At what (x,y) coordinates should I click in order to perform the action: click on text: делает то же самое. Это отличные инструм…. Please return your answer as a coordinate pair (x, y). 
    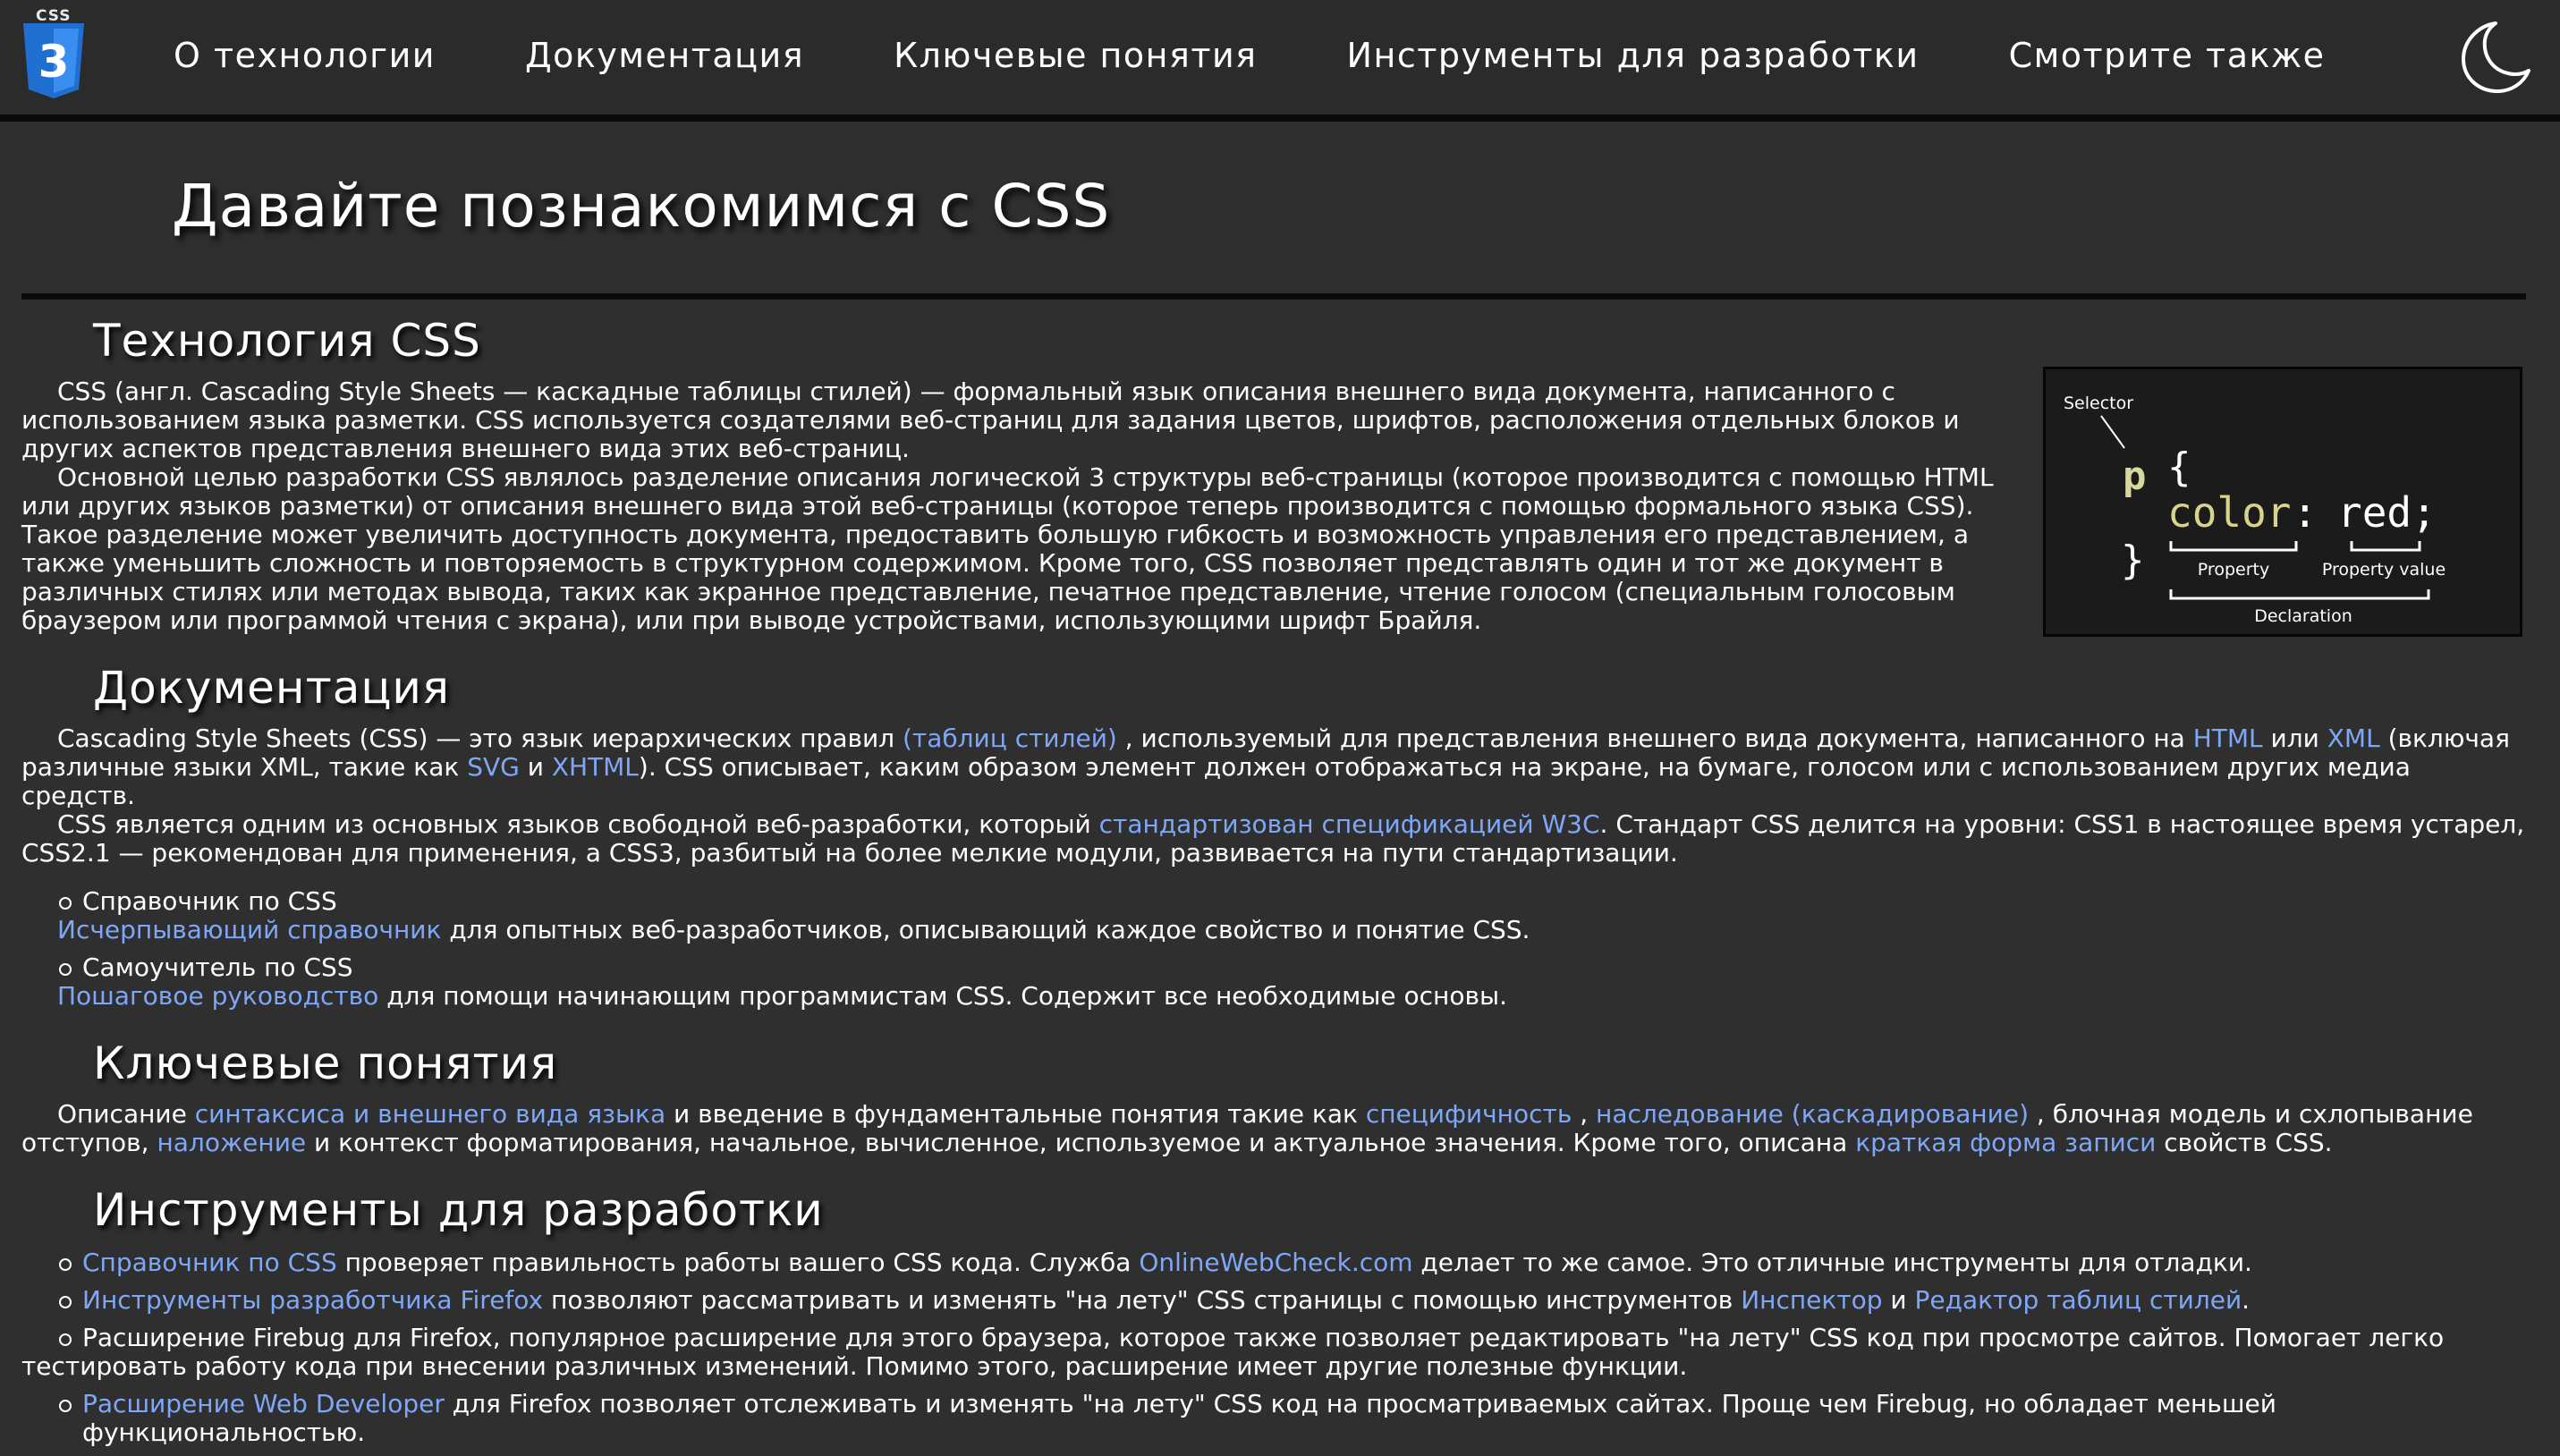
    Looking at the image, I should click on (1832, 1262).